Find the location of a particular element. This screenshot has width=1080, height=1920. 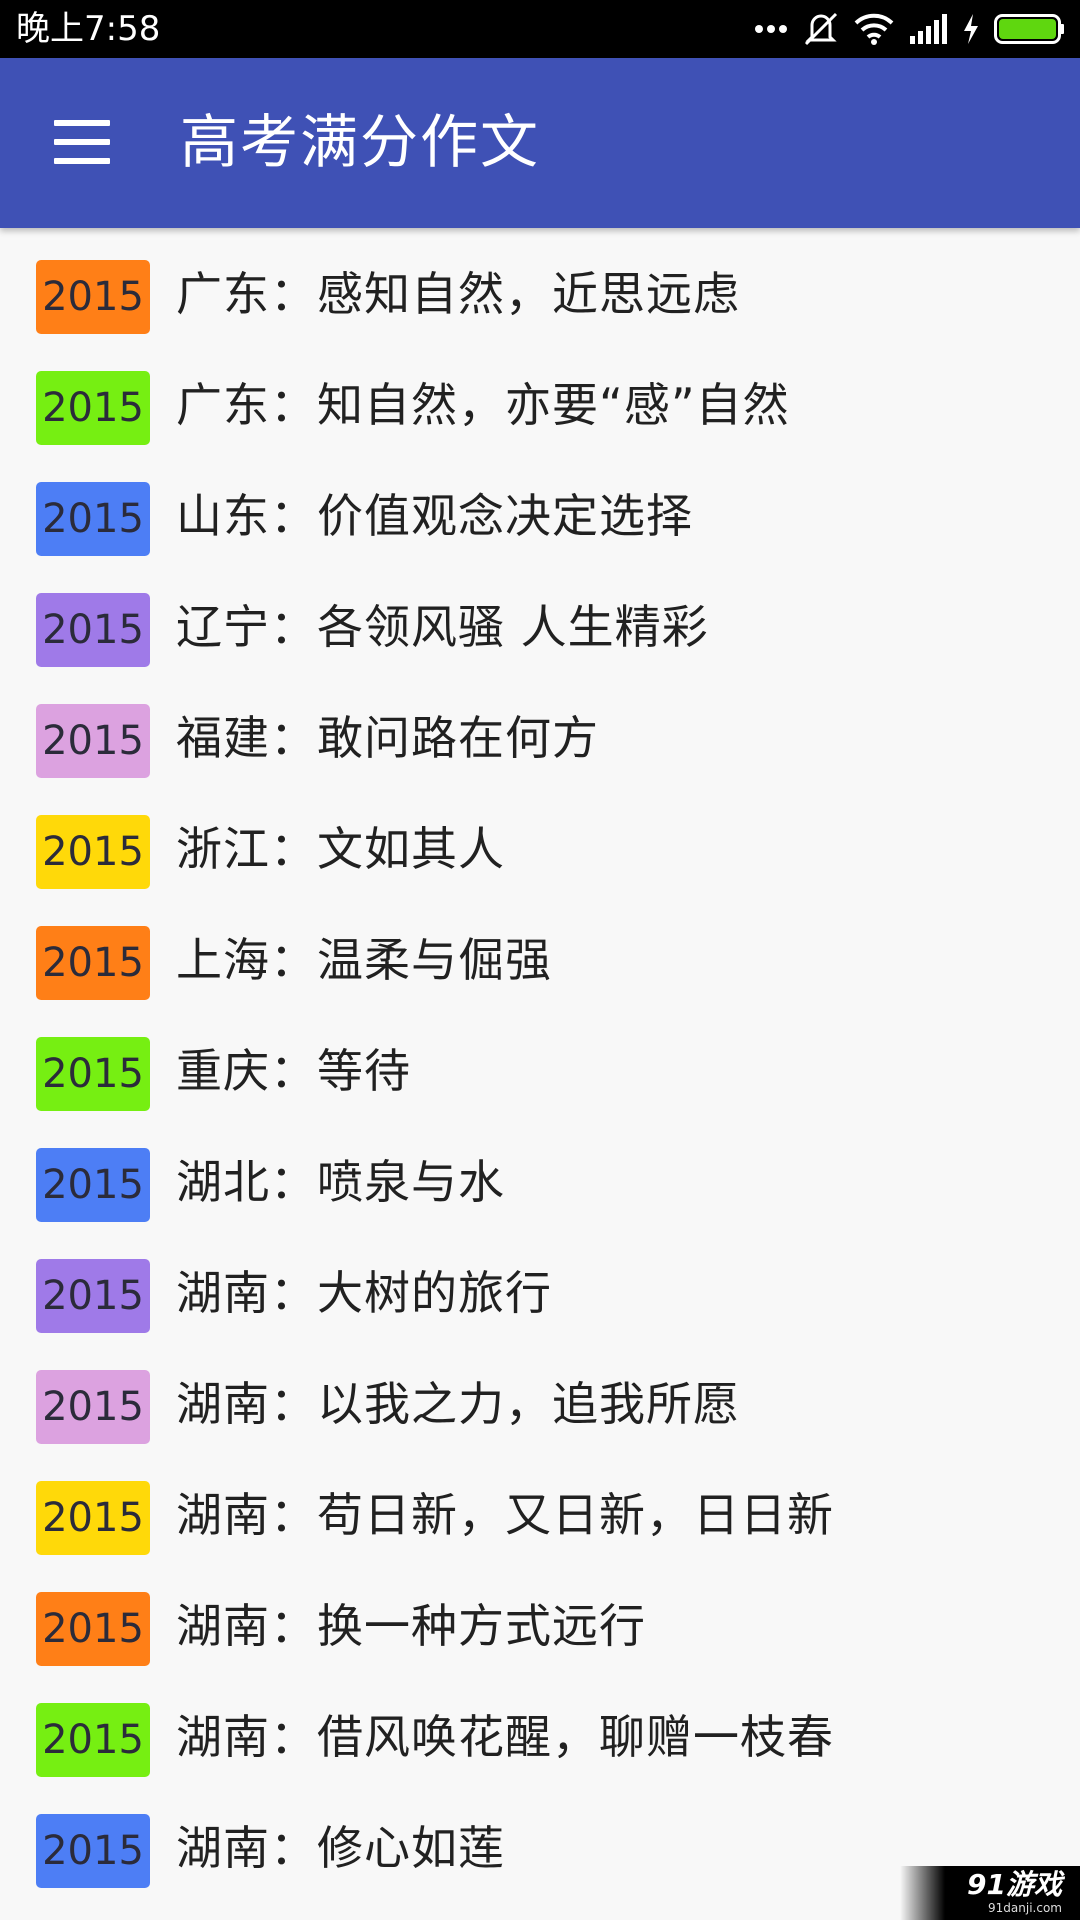

list-item: 2015 湖北：喷泉与水 is located at coordinates (540, 1171).